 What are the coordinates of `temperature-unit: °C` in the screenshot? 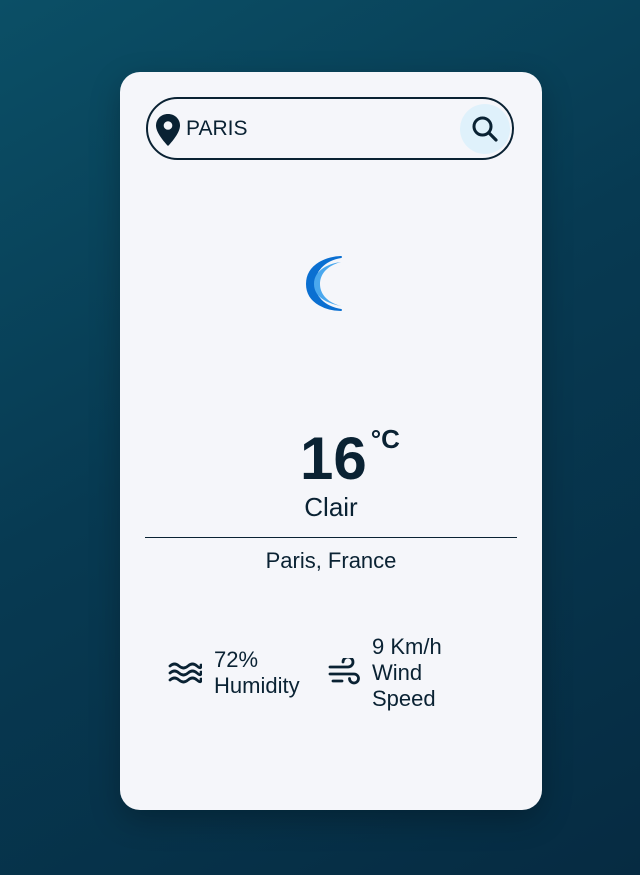 It's located at (385, 439).